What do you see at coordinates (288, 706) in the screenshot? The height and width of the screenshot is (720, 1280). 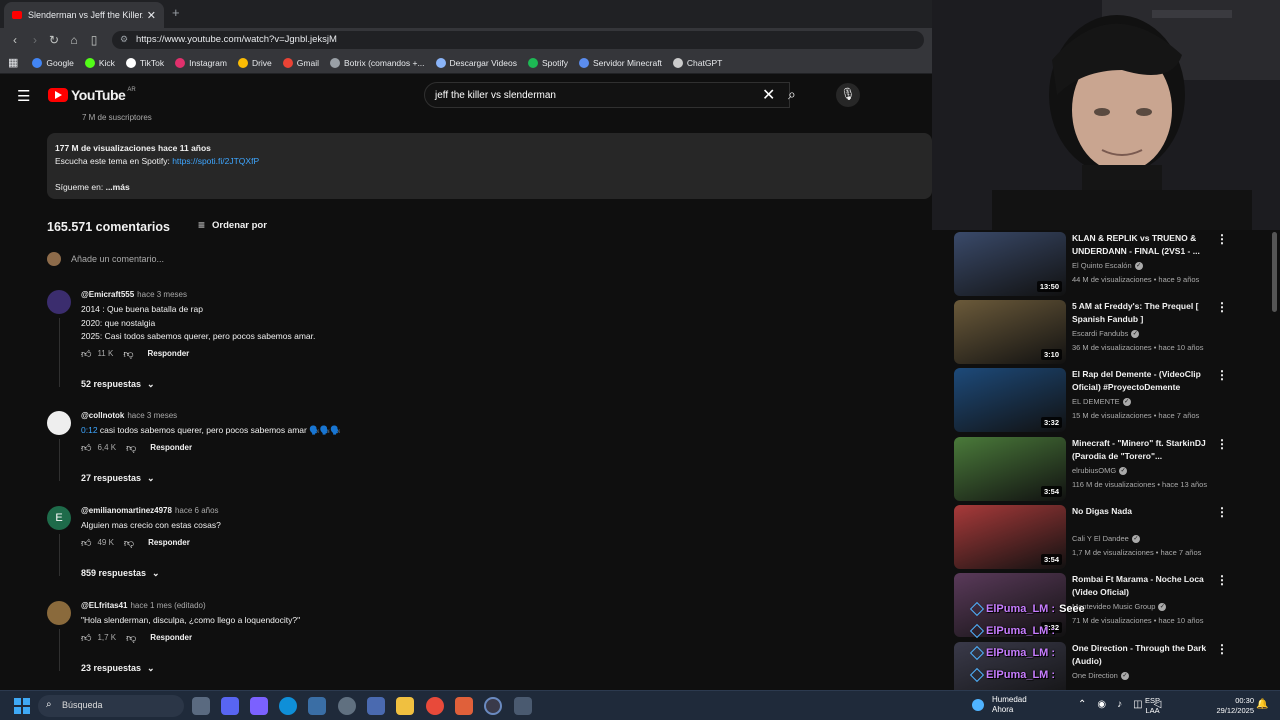 I see `edge-icon` at bounding box center [288, 706].